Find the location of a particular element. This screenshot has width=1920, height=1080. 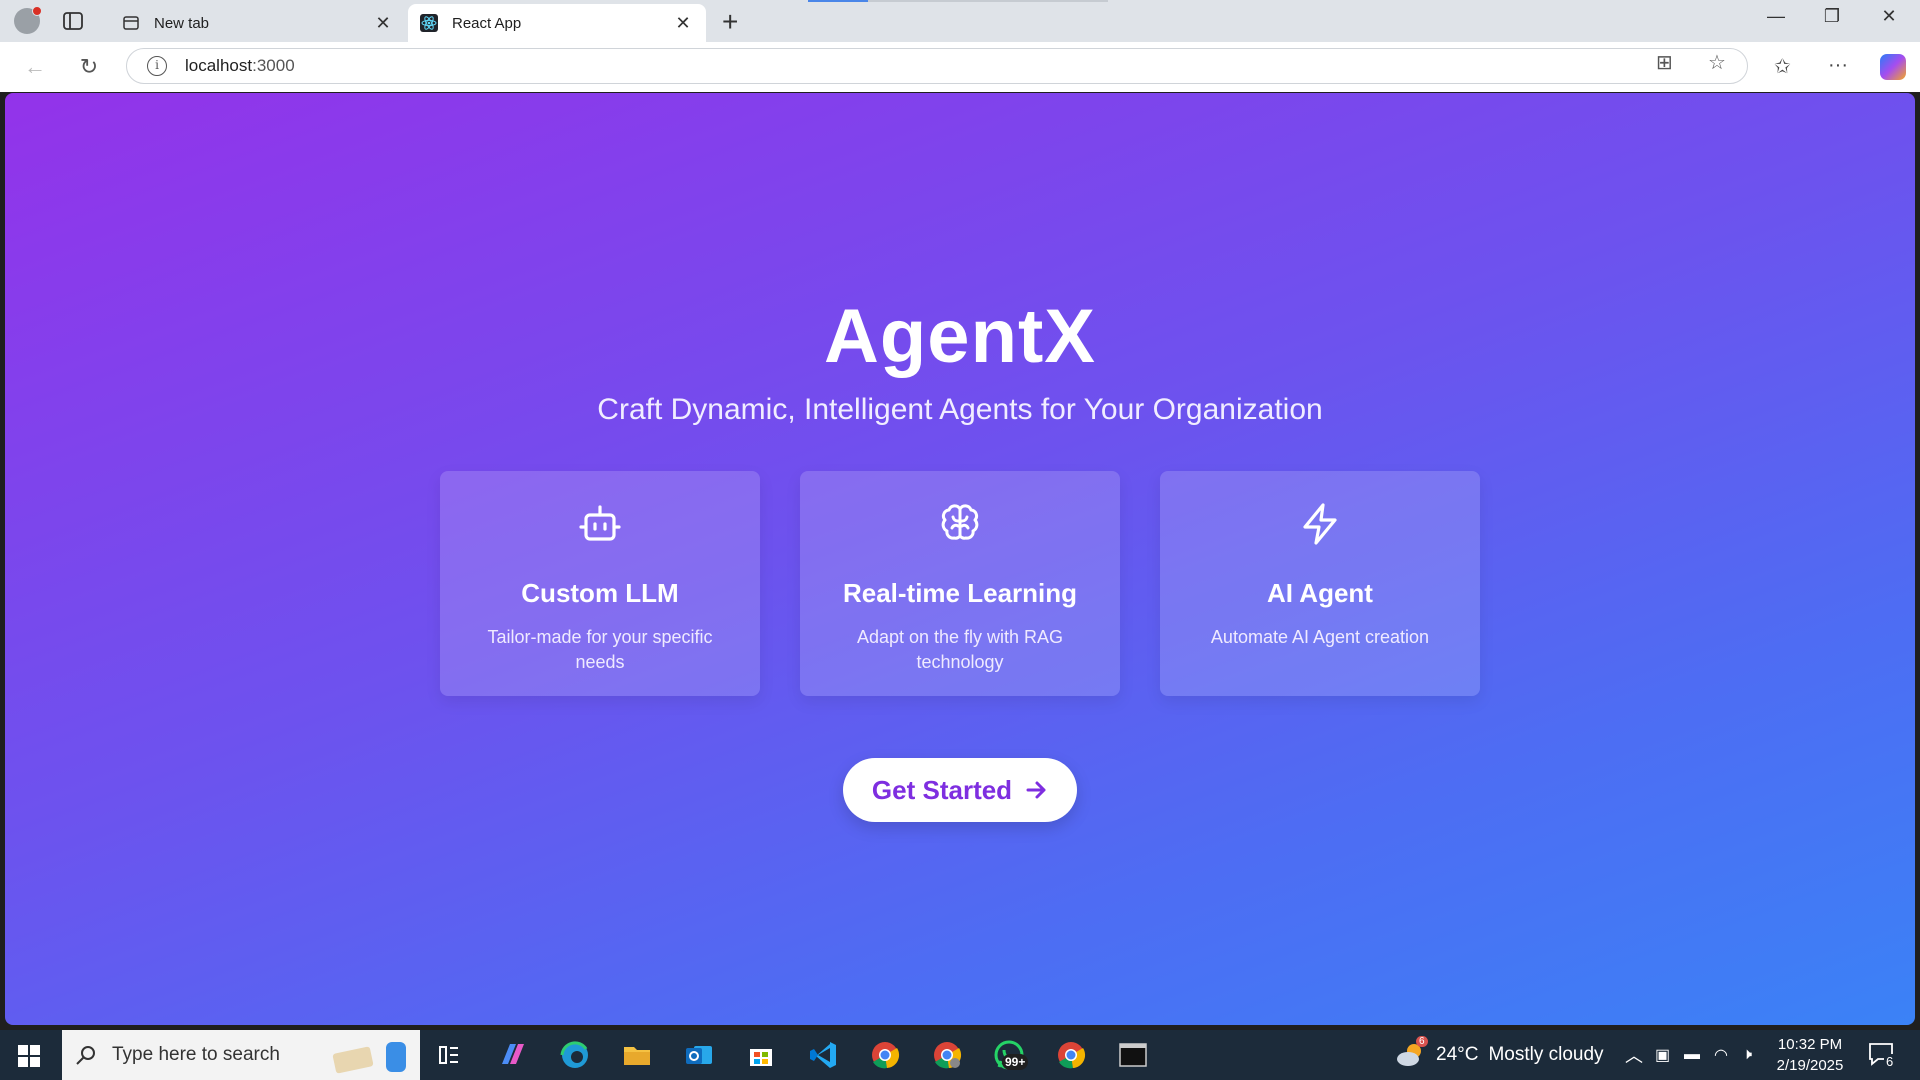

taskbar-search-box: Type here to search is located at coordinates (241, 1055).